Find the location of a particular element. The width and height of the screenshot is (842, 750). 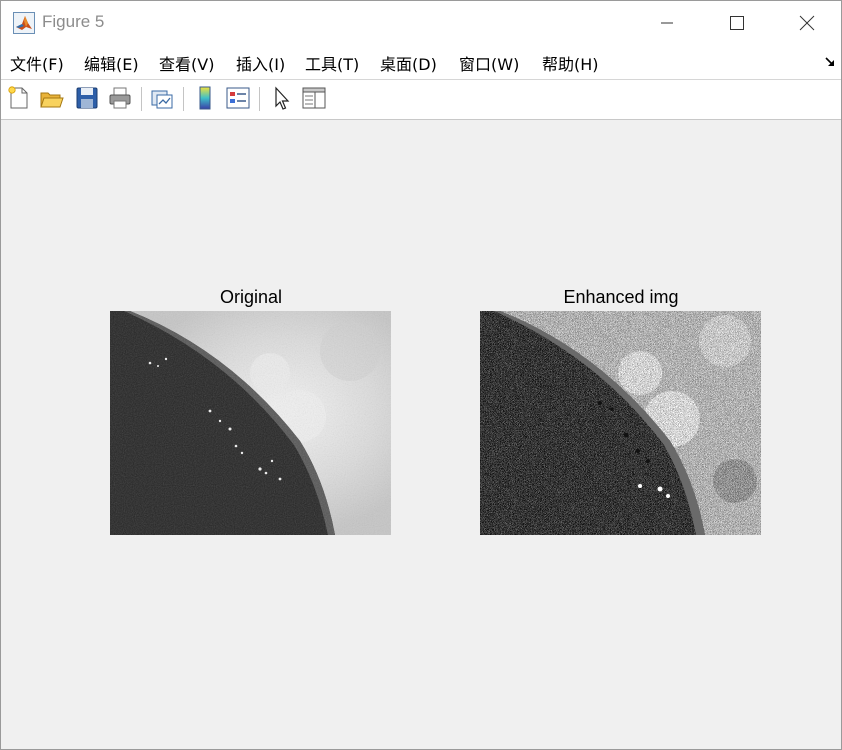

menu-insert: 插入(I) is located at coordinates (260, 63).